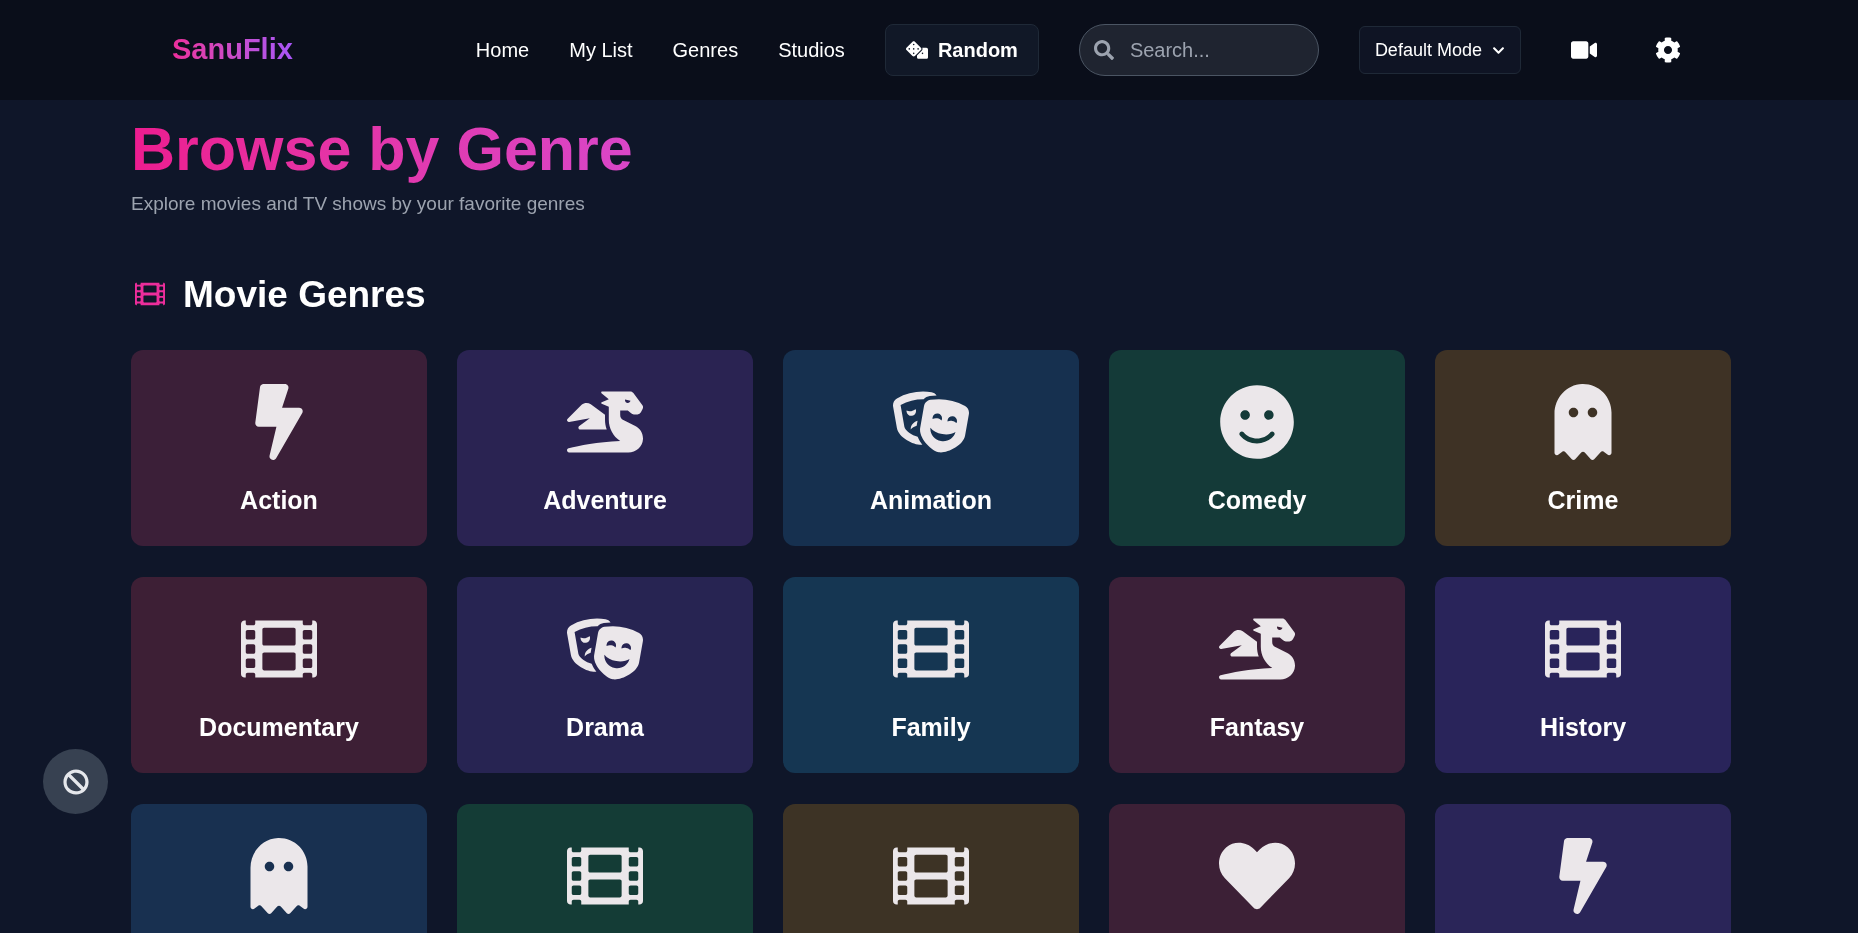 Image resolution: width=1858 pixels, height=933 pixels. I want to click on genre-label: Crime, so click(1583, 500).